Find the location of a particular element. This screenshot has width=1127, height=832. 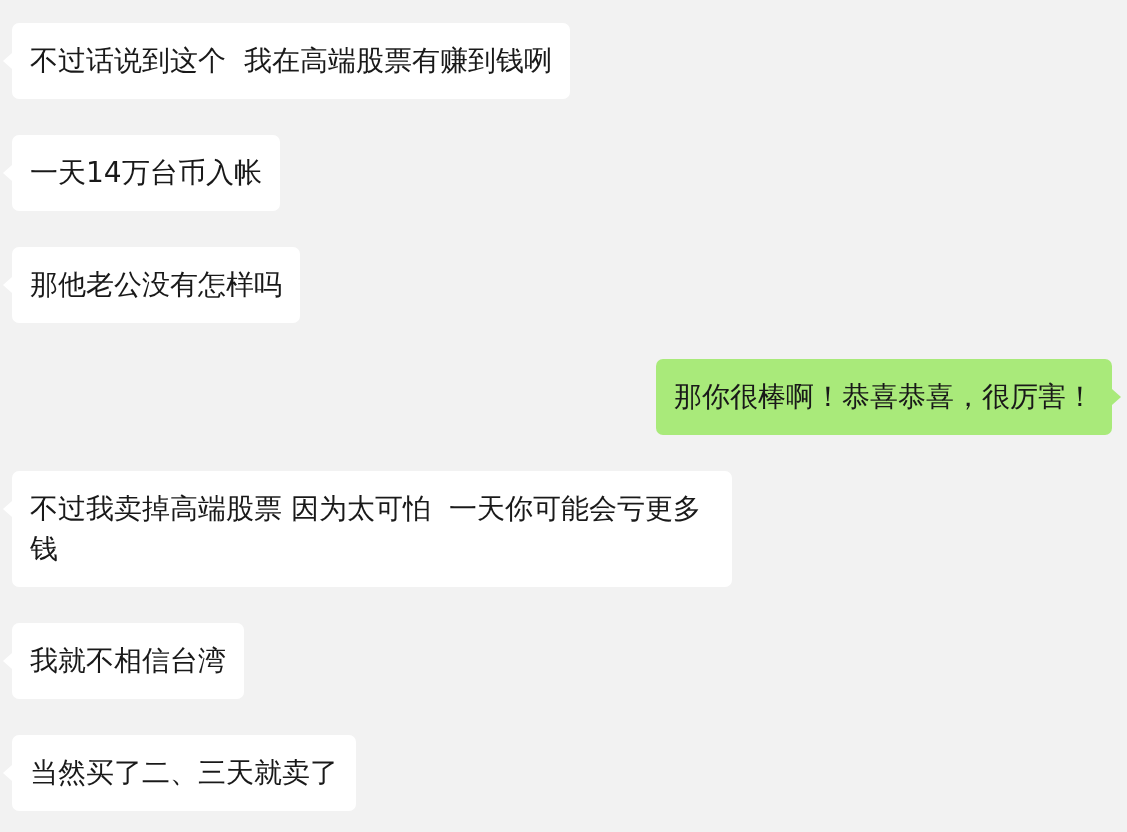

message-bubble: 一天14万台币入帐 is located at coordinates (146, 173).